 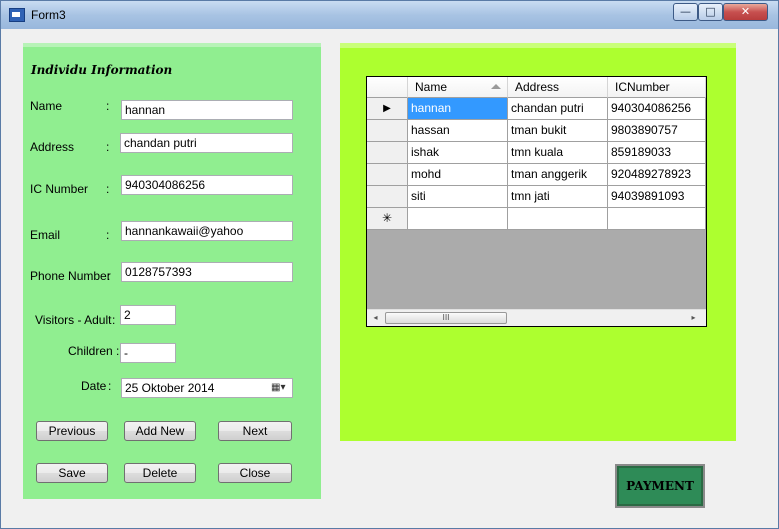 I want to click on delete-button: Delete, so click(x=160, y=473).